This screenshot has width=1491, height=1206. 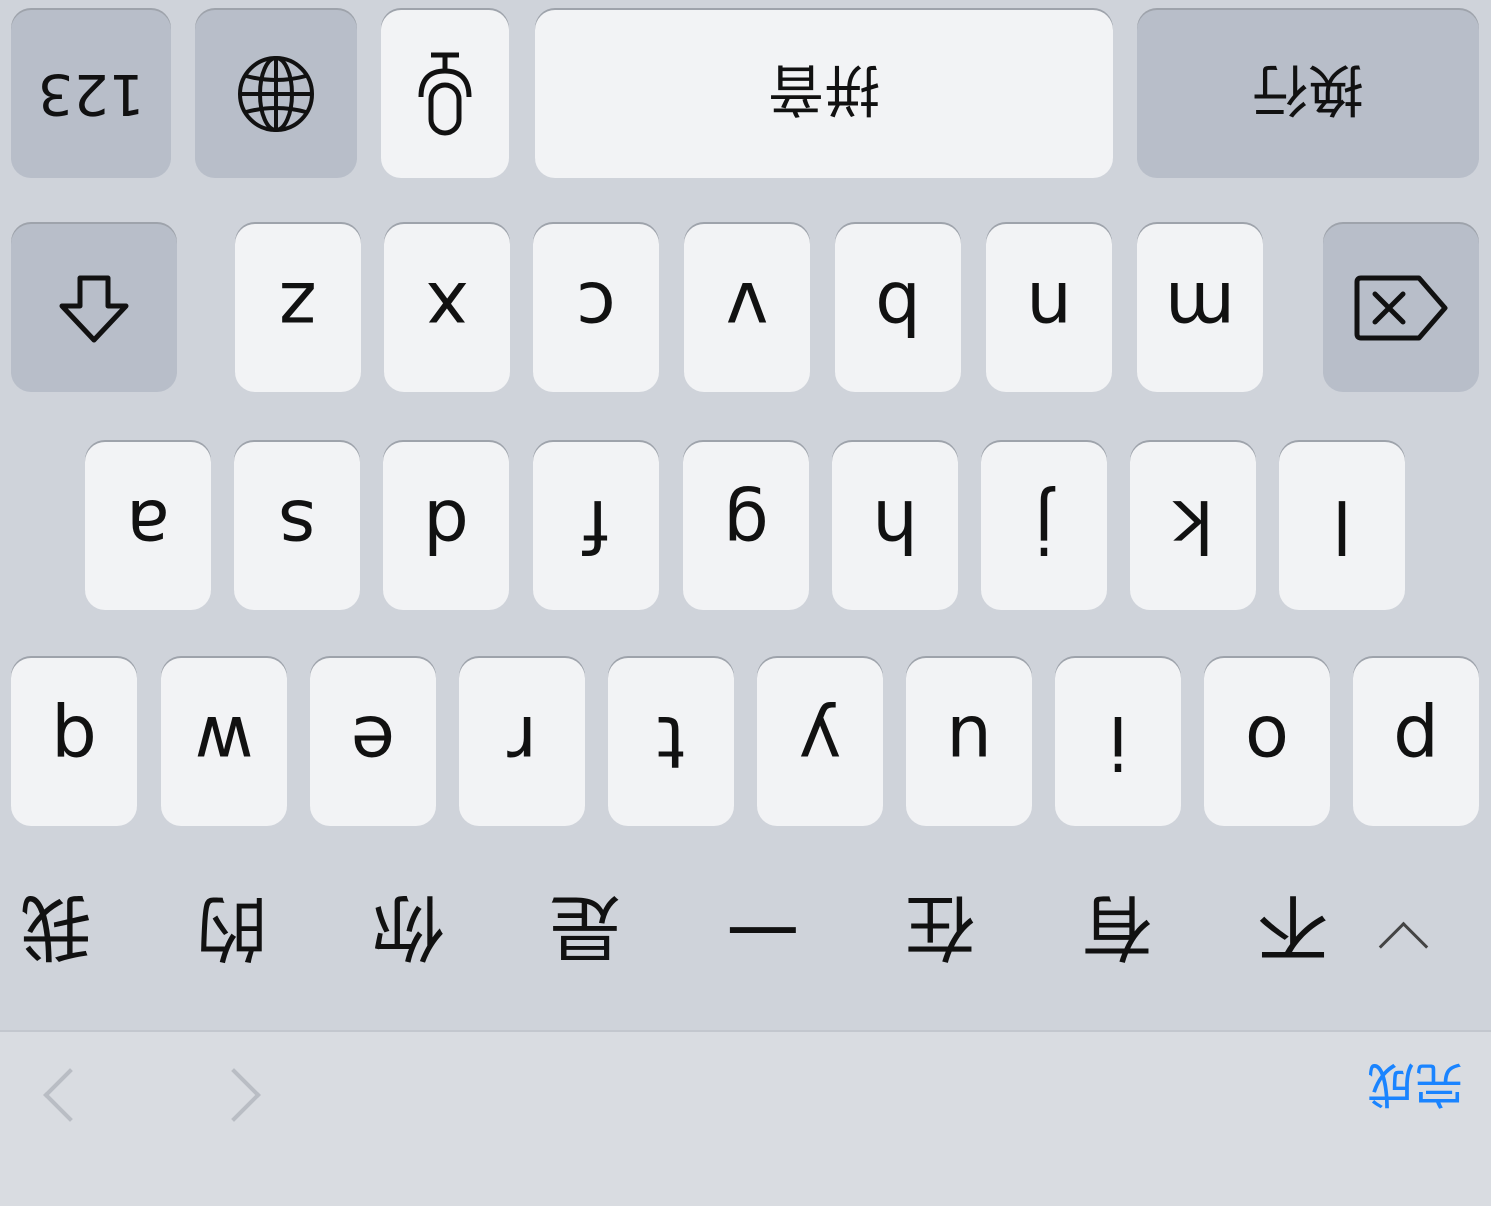 What do you see at coordinates (232, 933) in the screenshot?
I see `suggestion-item: 的` at bounding box center [232, 933].